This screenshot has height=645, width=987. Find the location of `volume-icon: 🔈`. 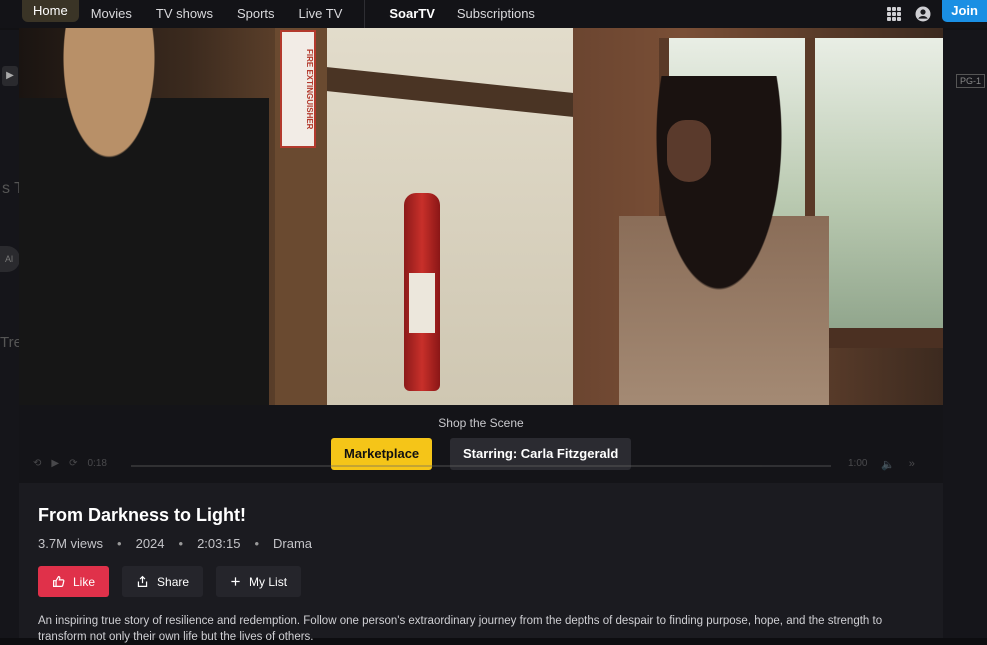

volume-icon: 🔈 is located at coordinates (888, 464).